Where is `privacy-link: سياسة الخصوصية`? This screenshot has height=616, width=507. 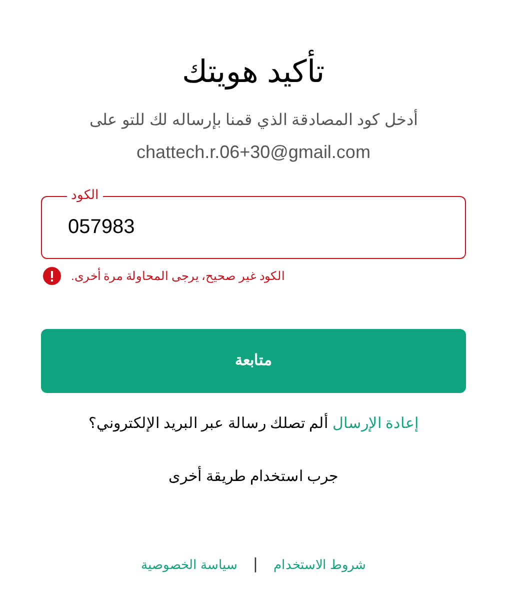
privacy-link: سياسة الخصوصية is located at coordinates (189, 564).